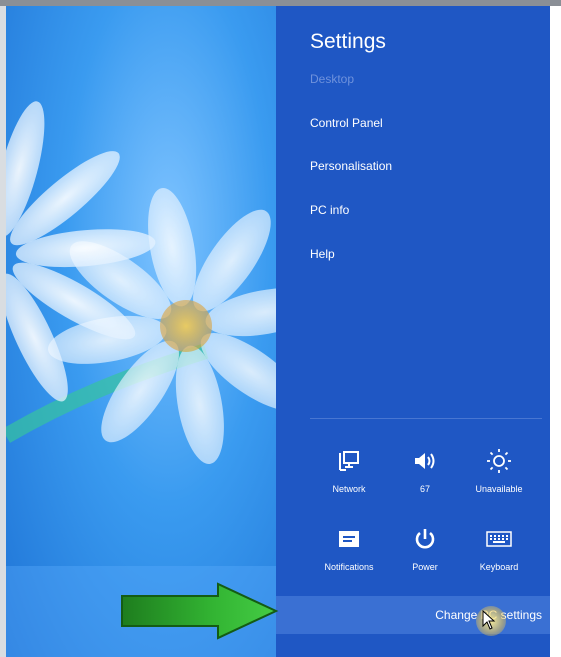 Image resolution: width=561 pixels, height=657 pixels. What do you see at coordinates (425, 477) in the screenshot?
I see `volume-tile: 67` at bounding box center [425, 477].